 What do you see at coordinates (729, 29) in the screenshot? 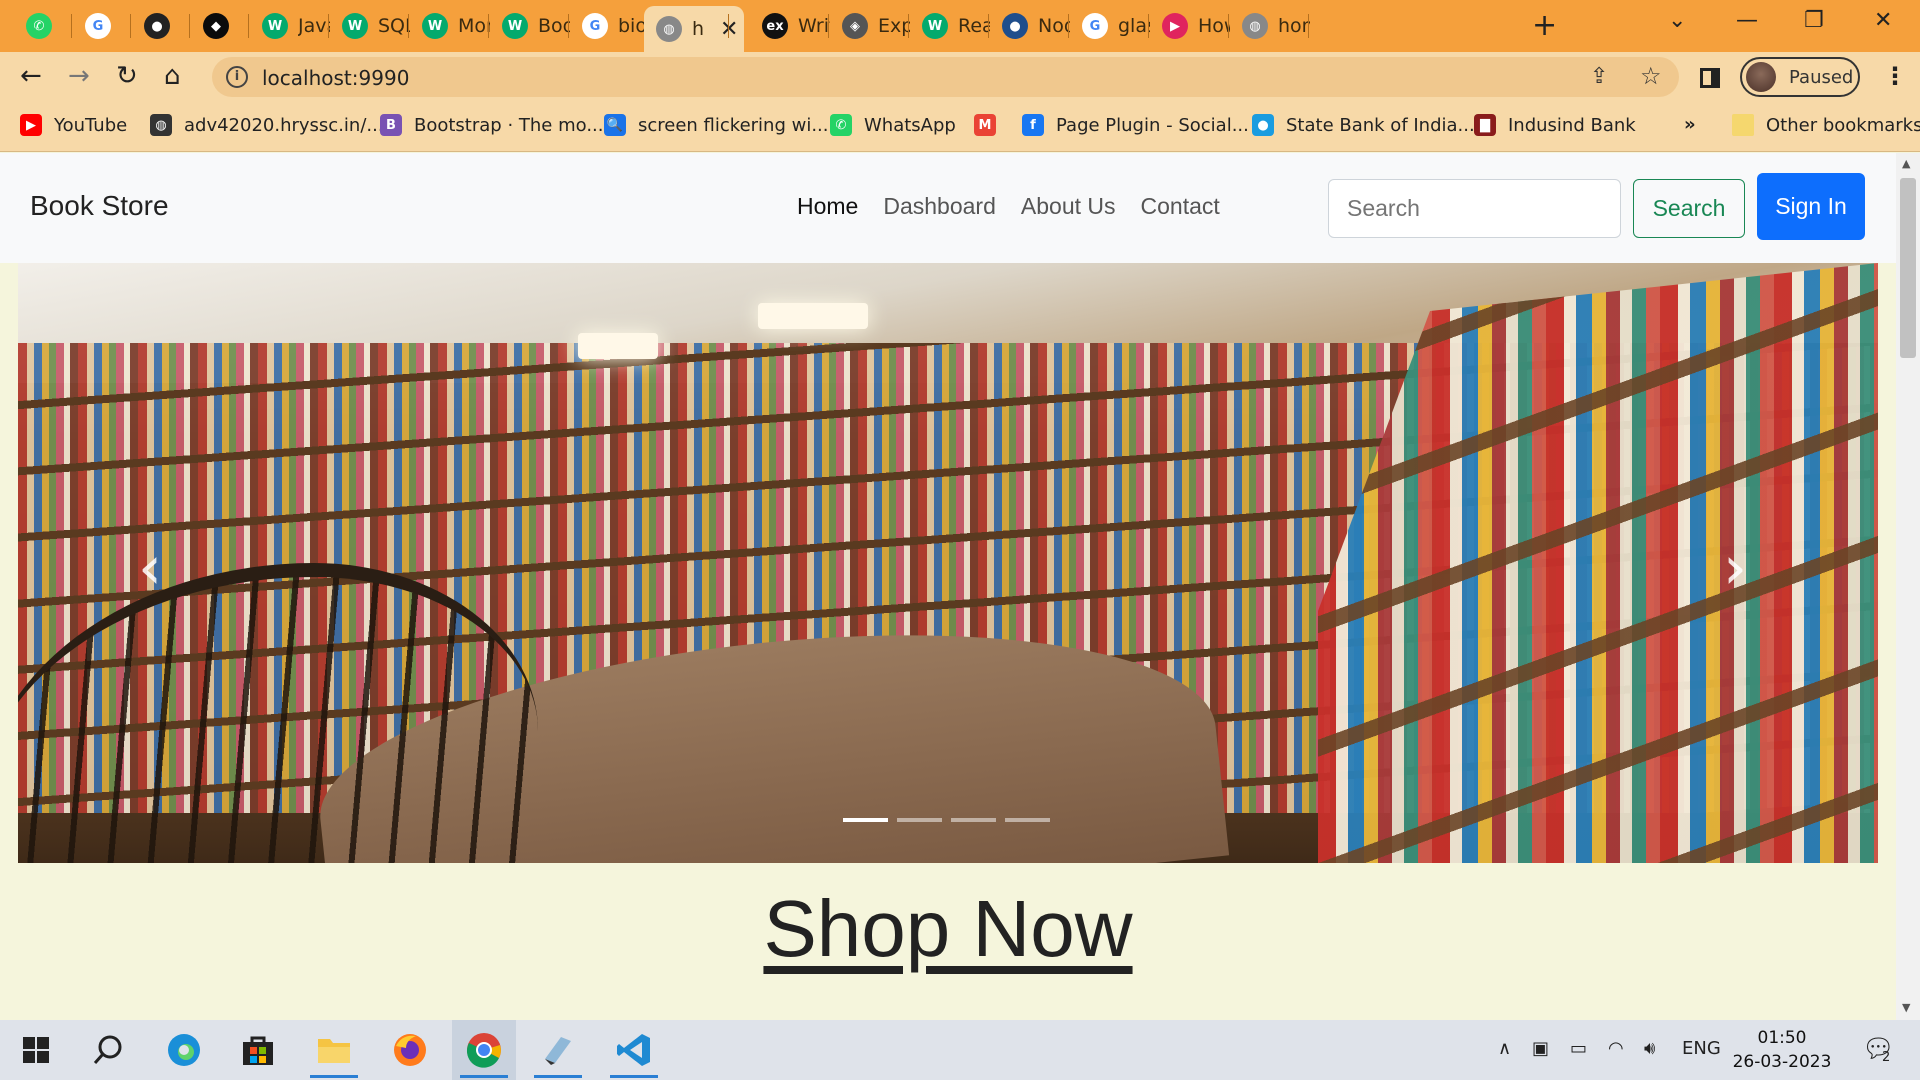
I see `close-tab-icon: ✕` at bounding box center [729, 29].